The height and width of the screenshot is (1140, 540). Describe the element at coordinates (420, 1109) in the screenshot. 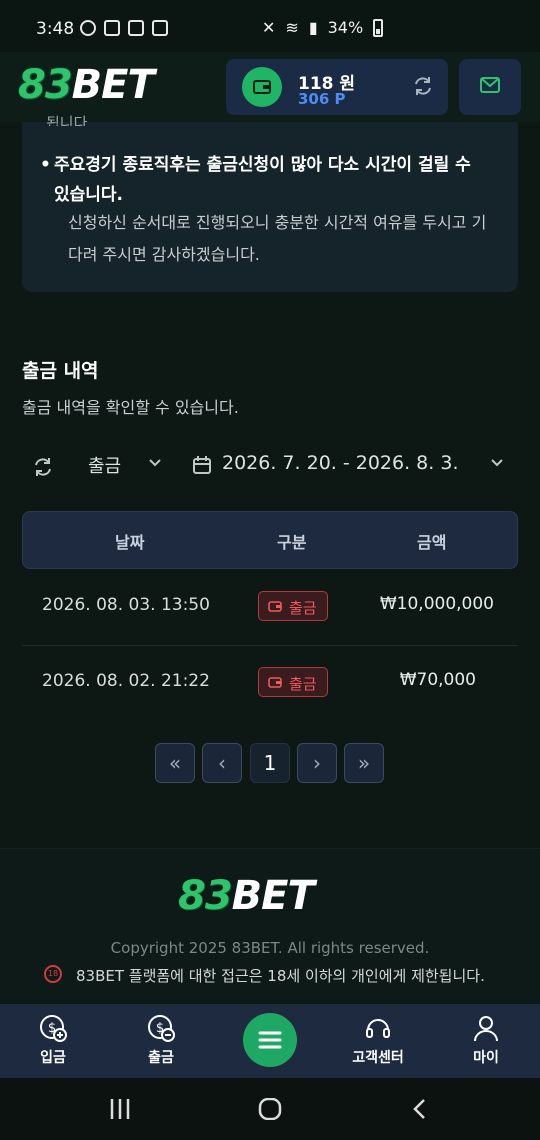

I see `back-icon` at that location.